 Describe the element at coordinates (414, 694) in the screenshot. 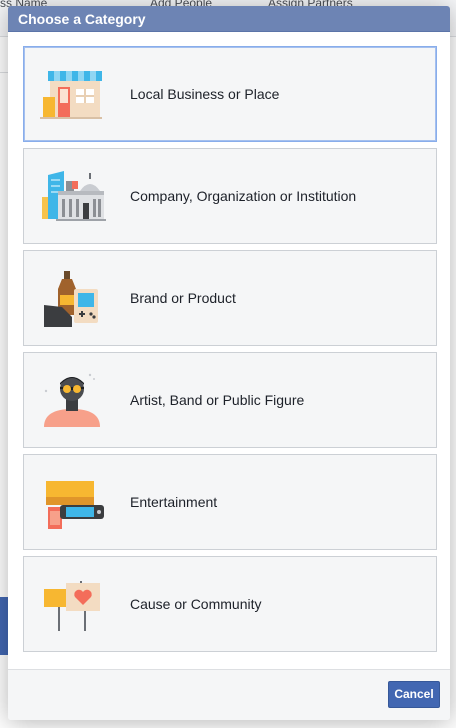

I see `cancel-button: Cancel` at that location.